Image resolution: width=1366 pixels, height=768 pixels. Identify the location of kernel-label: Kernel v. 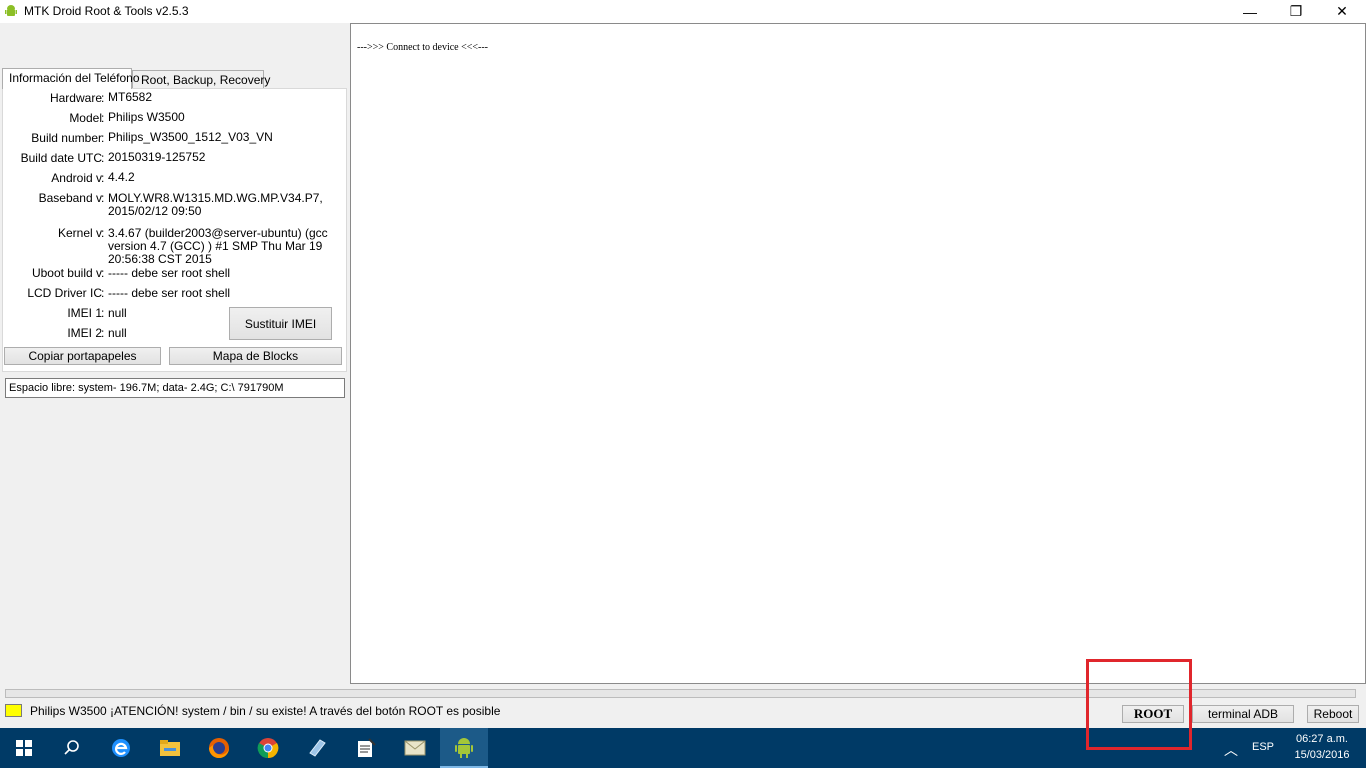
(79, 233).